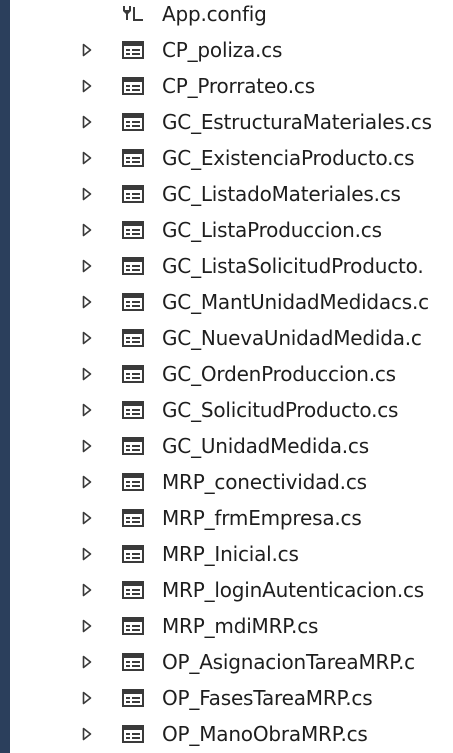  I want to click on tree-item-file: OP_ManoObraMRP.cs, so click(226, 734).